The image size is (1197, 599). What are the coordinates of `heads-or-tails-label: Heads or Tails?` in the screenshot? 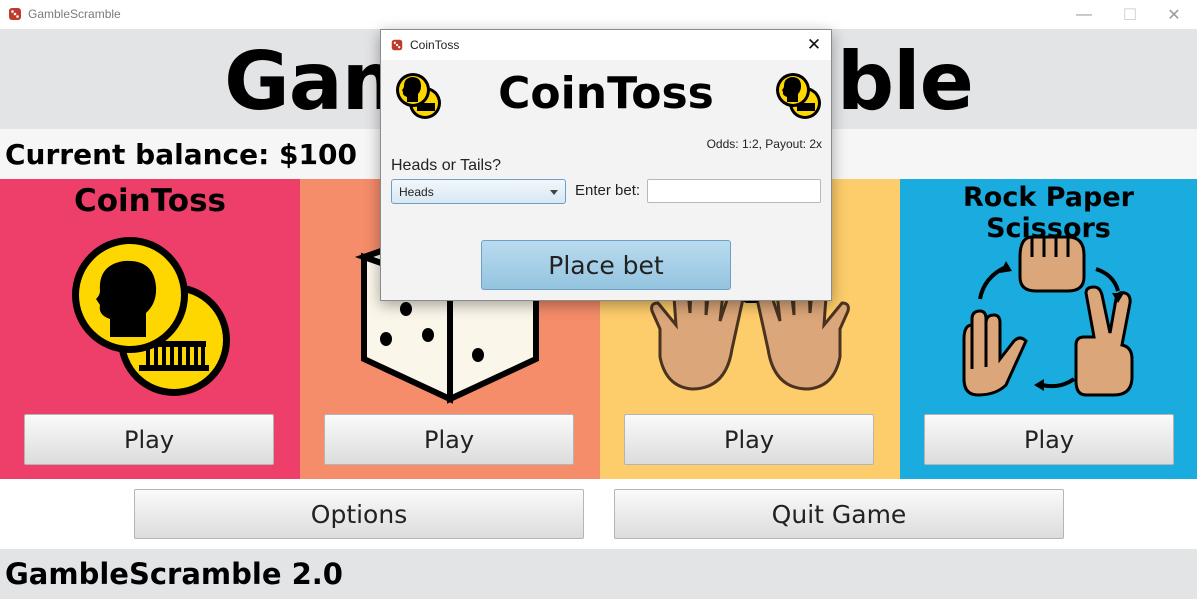 It's located at (446, 165).